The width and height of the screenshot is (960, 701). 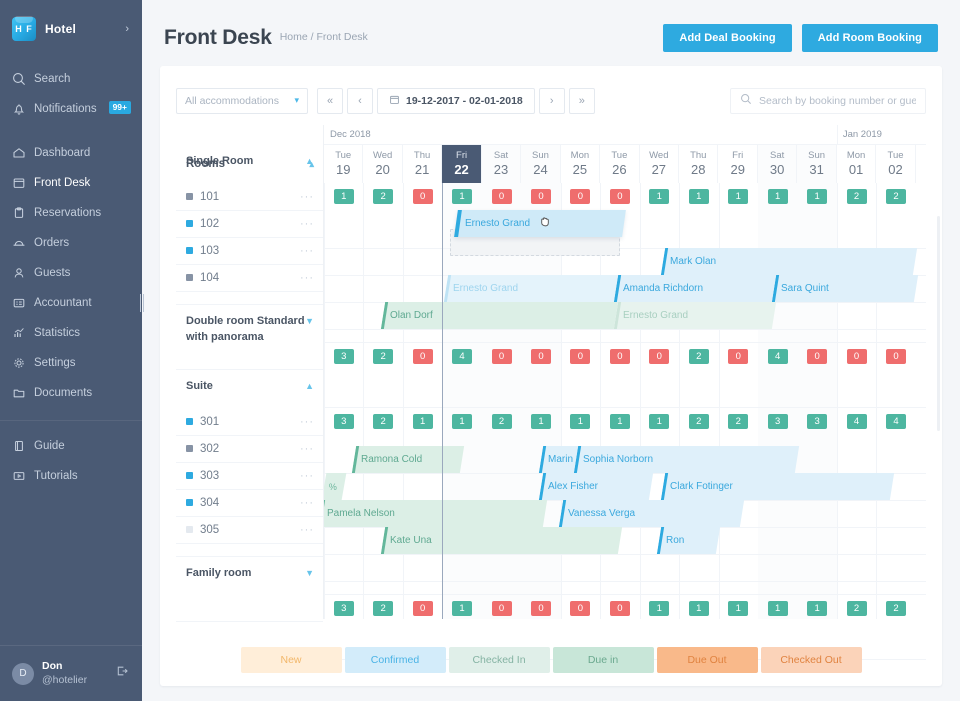 I want to click on booking-bar: Clark Fotinger, so click(x=778, y=486).